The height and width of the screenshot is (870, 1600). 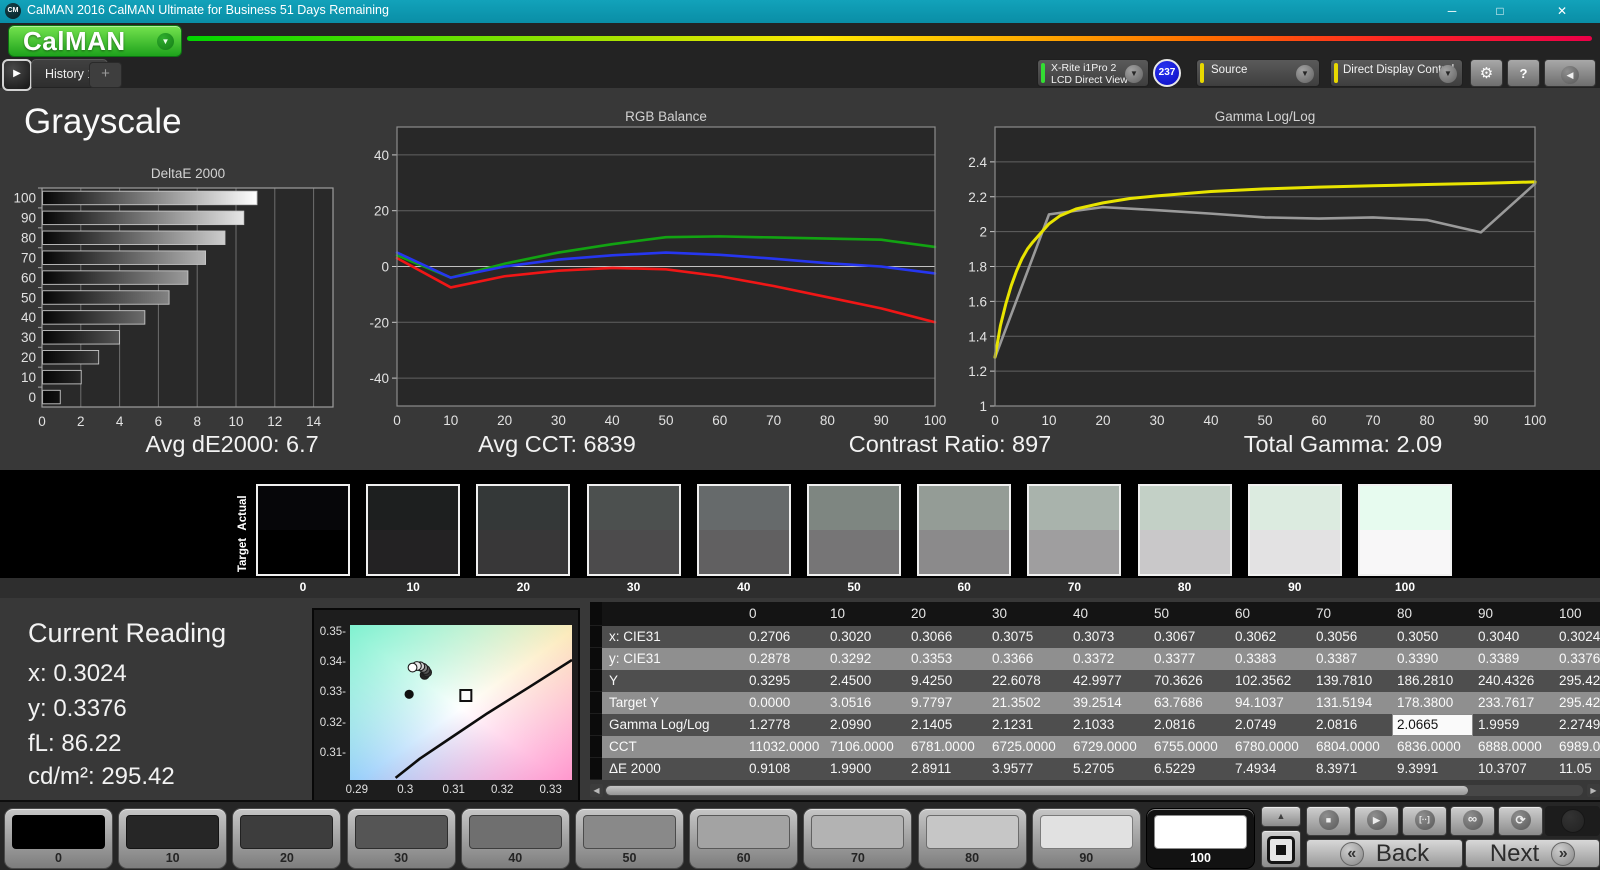 What do you see at coordinates (1432, 725) in the screenshot?
I see `table-cell: 2.0665` at bounding box center [1432, 725].